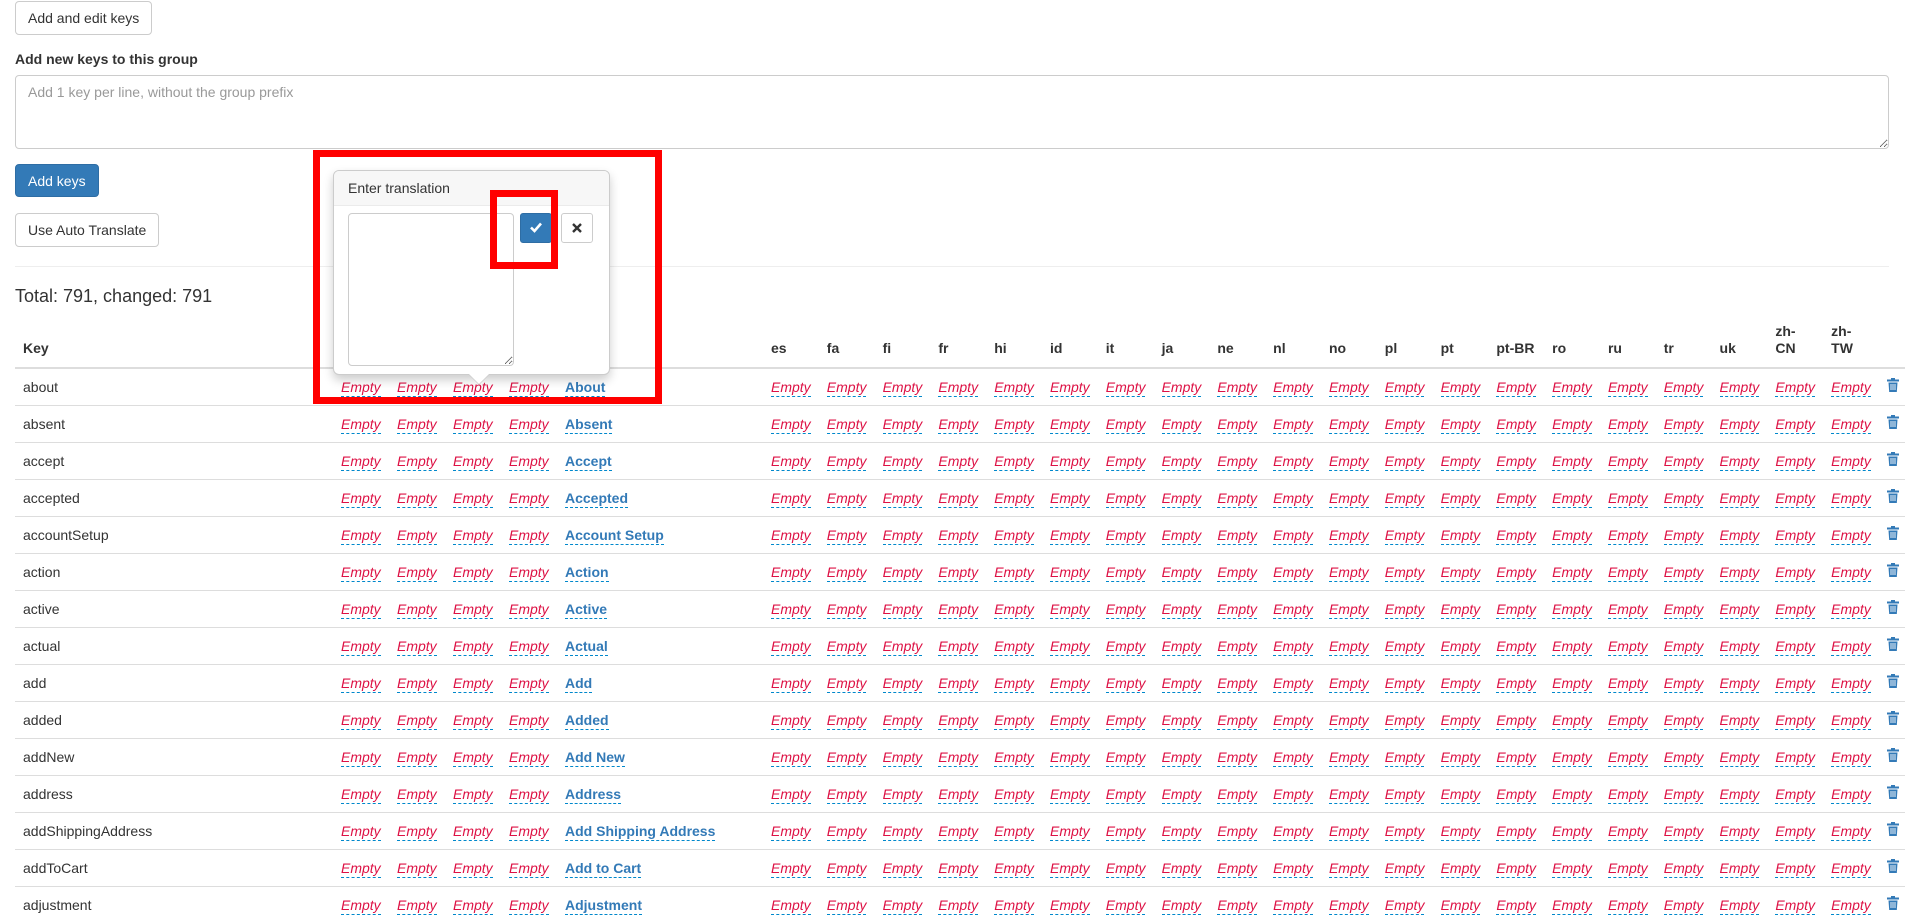 The image size is (1905, 923). What do you see at coordinates (589, 424) in the screenshot?
I see `translation-value-link: Absent` at bounding box center [589, 424].